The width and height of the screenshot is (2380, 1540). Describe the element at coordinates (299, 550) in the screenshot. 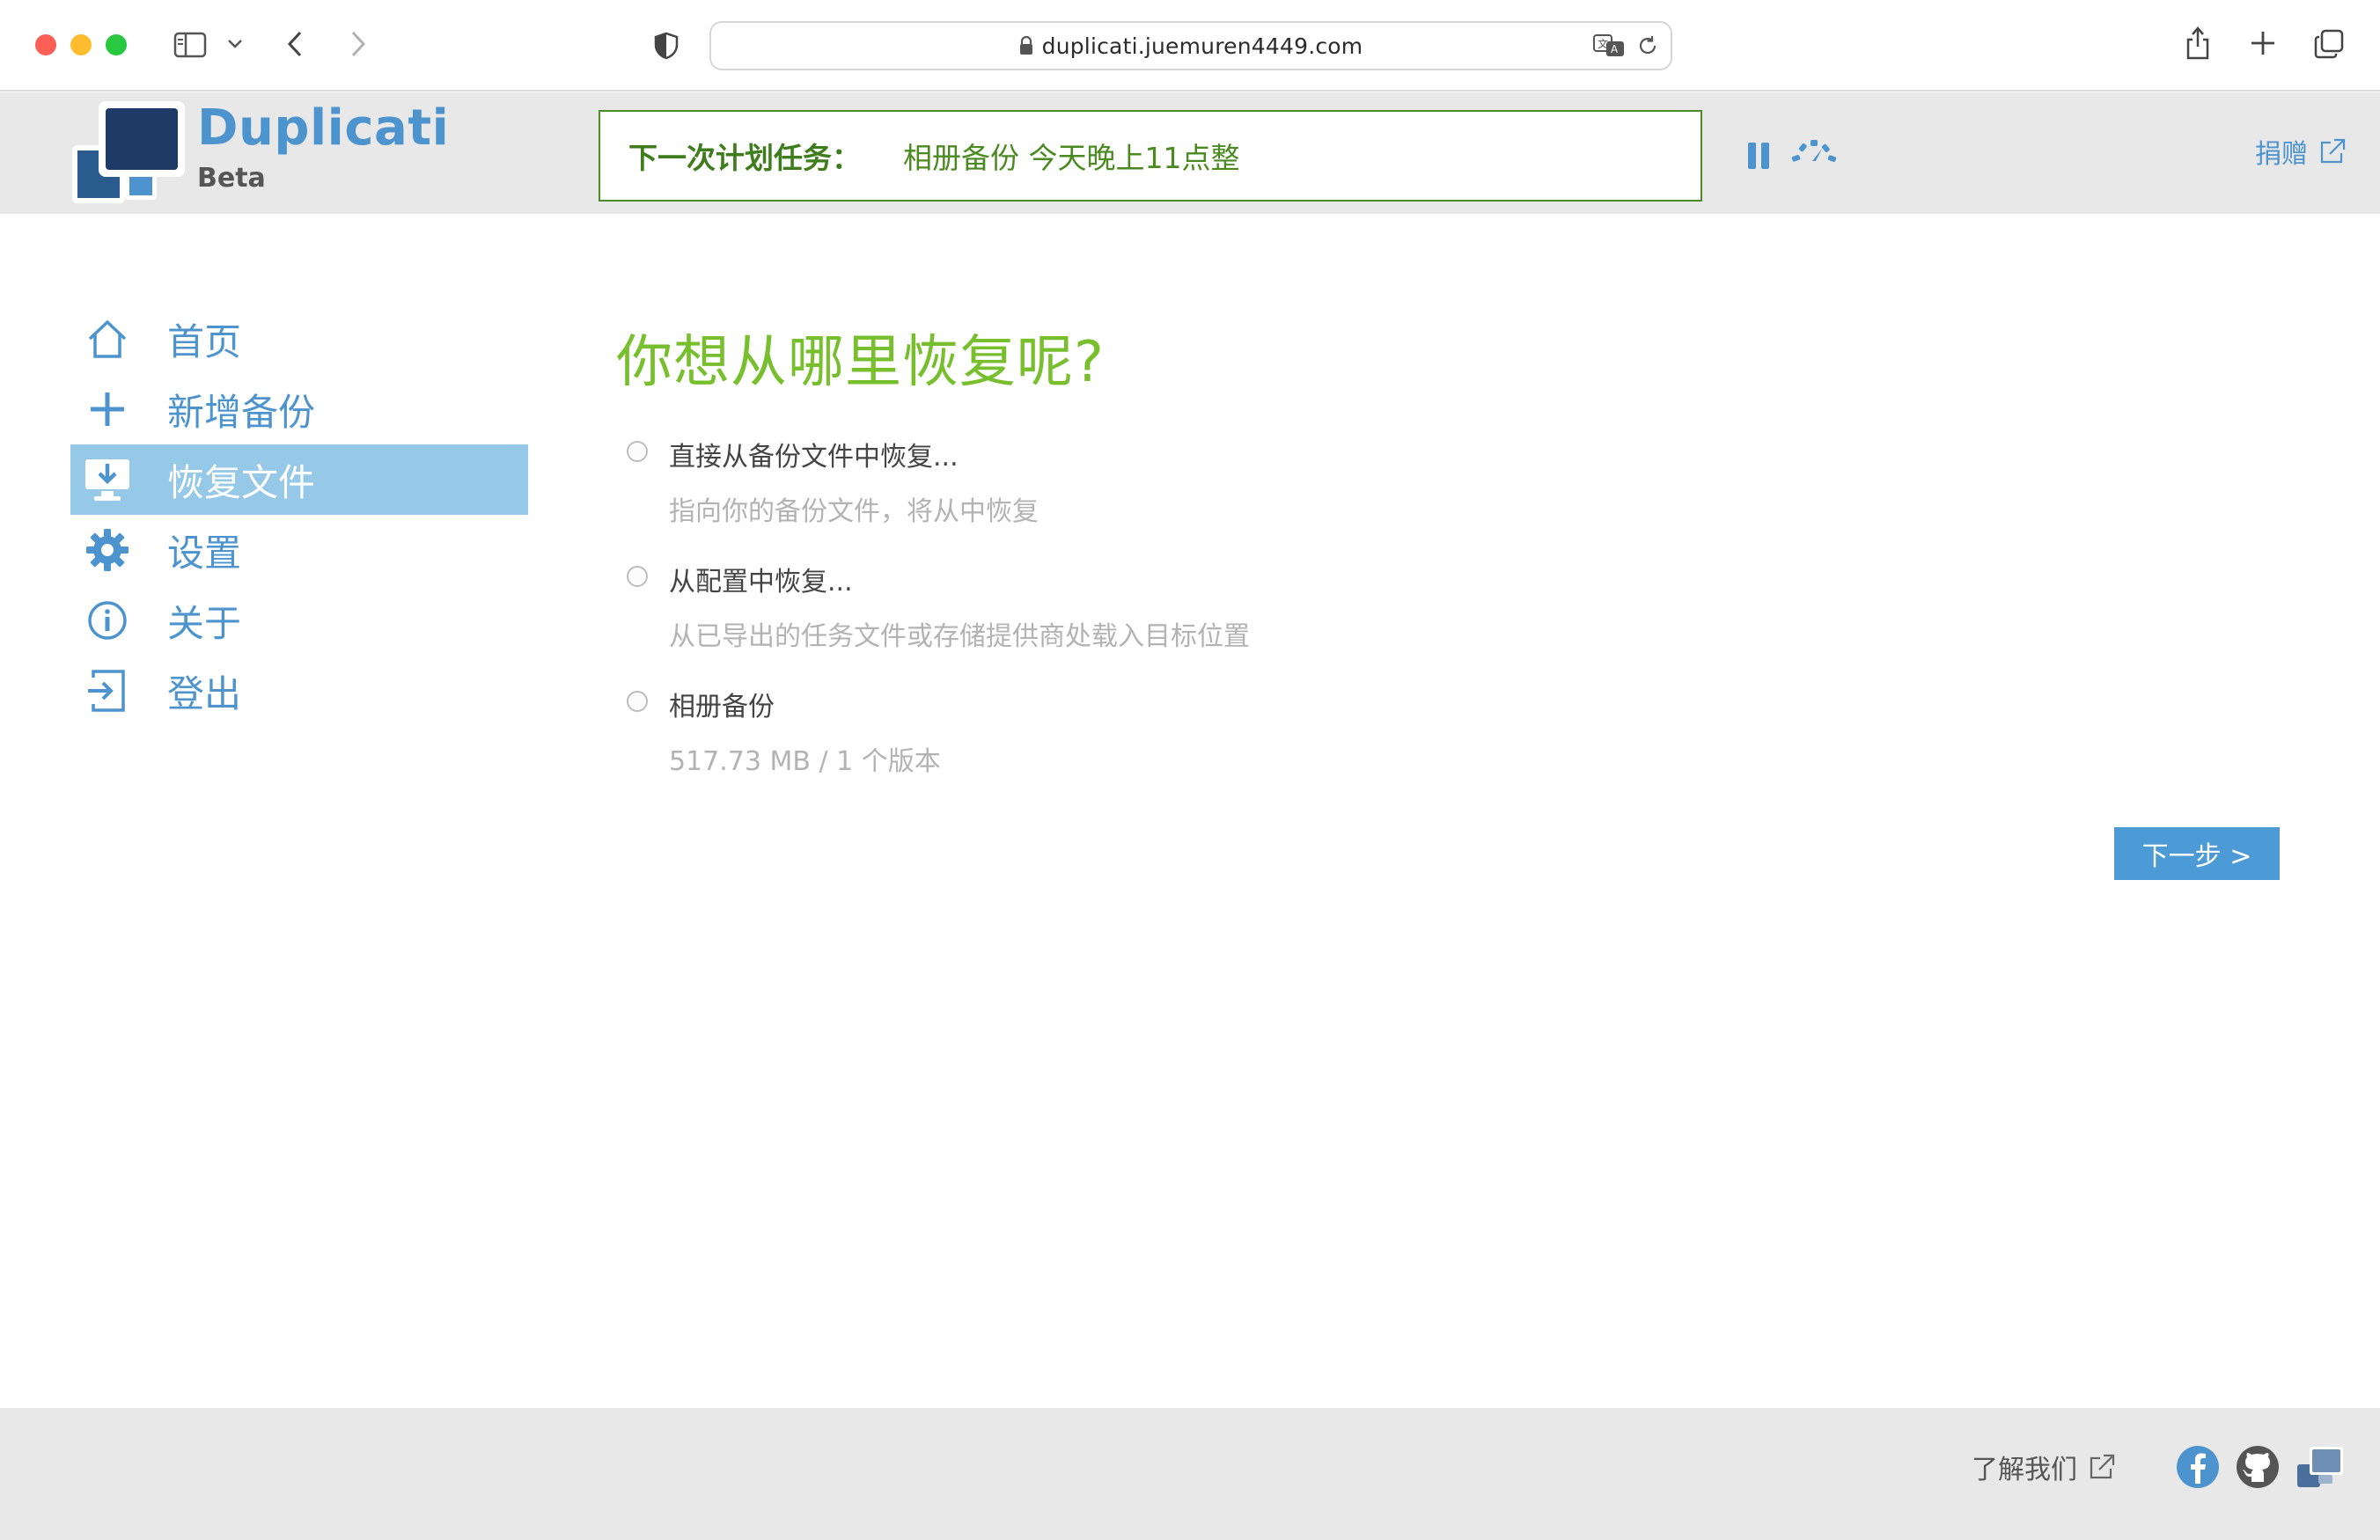

I see `sidebar-item-settings: 设置` at that location.